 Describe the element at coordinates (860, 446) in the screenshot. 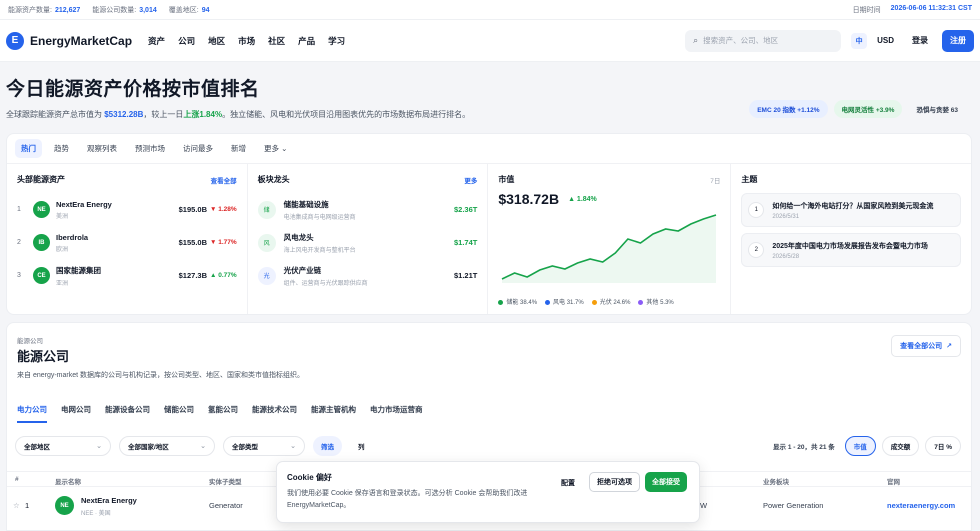

I see `sort-market-cap: 市值` at that location.